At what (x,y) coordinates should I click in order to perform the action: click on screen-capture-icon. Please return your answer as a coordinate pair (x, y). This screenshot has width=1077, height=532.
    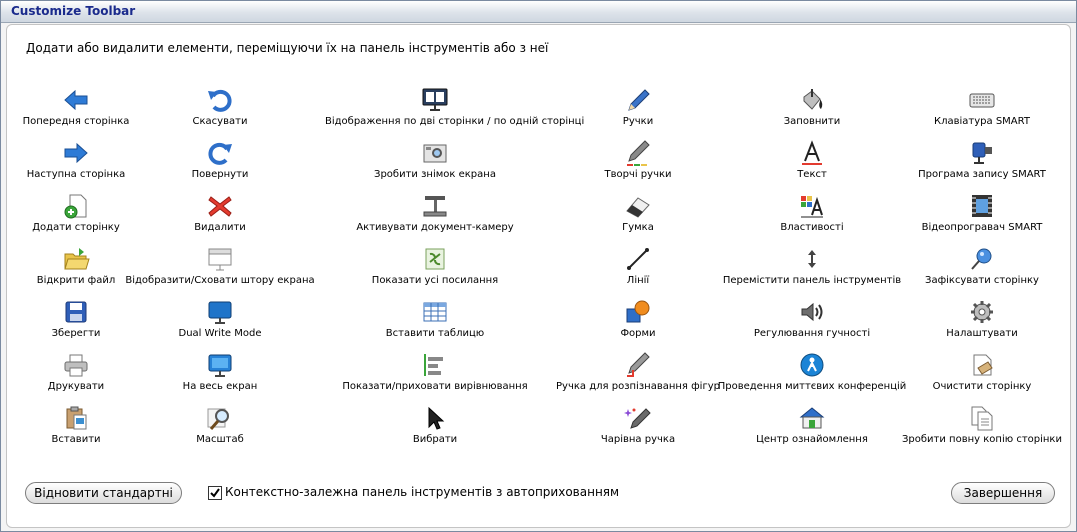
    Looking at the image, I should click on (435, 153).